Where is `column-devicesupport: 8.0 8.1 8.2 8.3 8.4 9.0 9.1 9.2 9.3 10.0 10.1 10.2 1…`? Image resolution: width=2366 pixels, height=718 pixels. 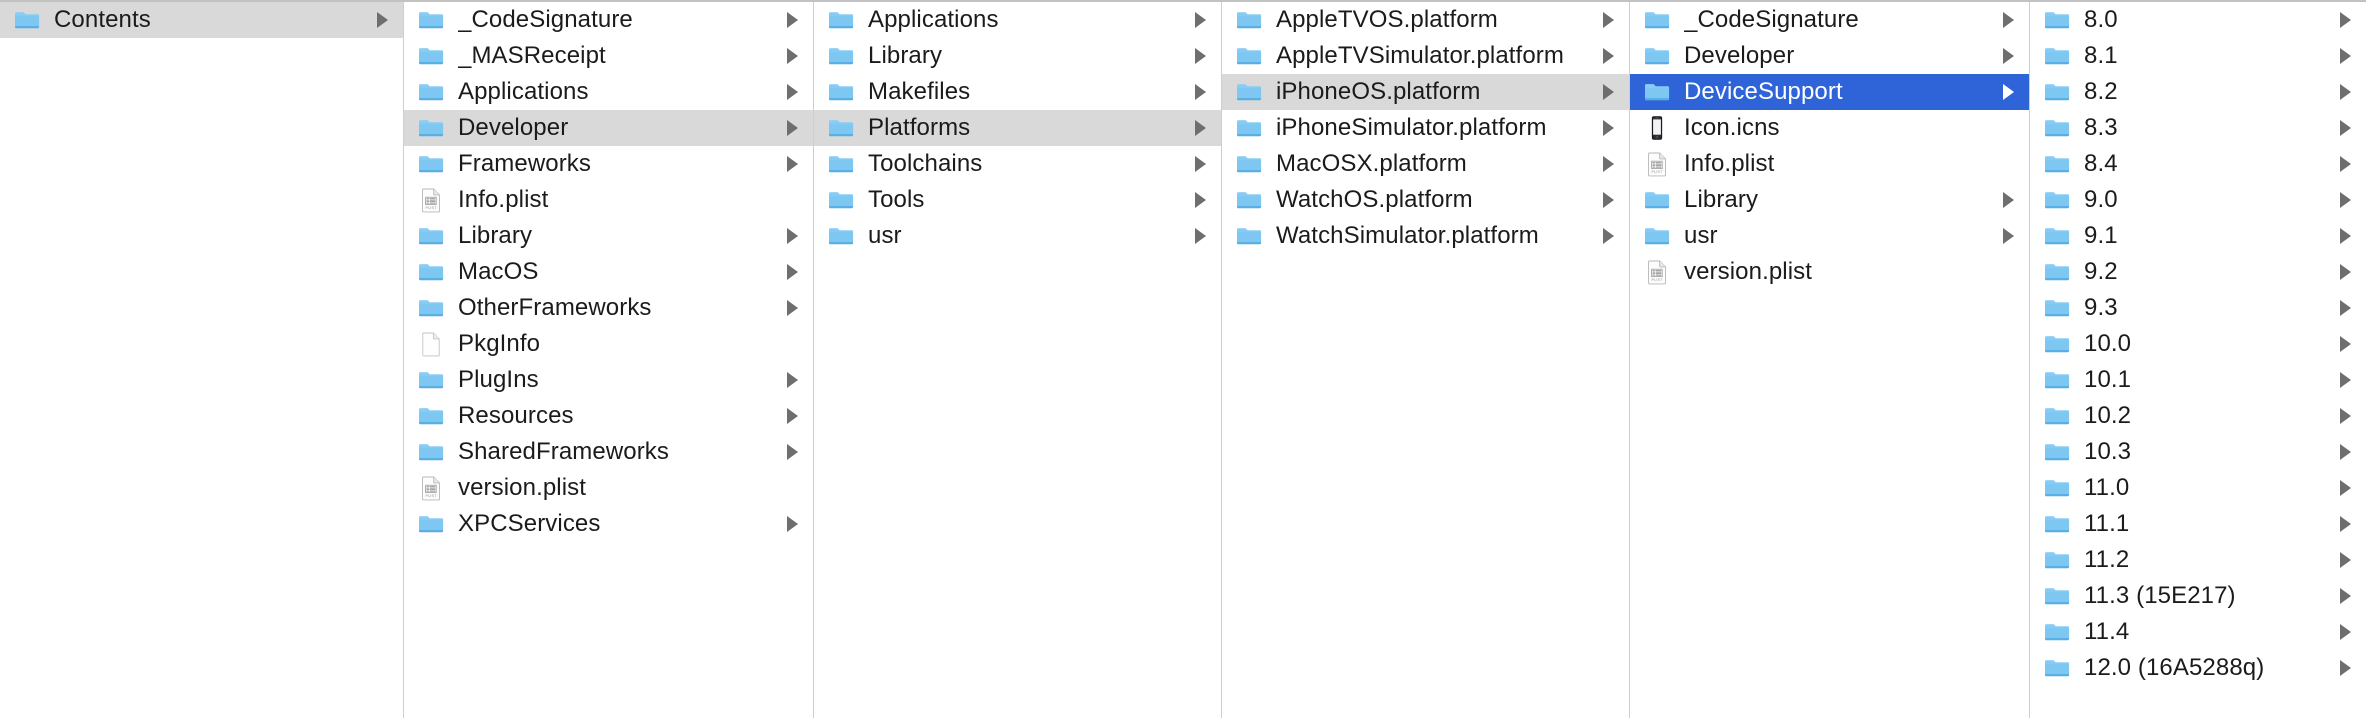 column-devicesupport: 8.0 8.1 8.2 8.3 8.4 9.0 9.1 9.2 9.3 10.0 10.1 10.2 1… is located at coordinates (2198, 360).